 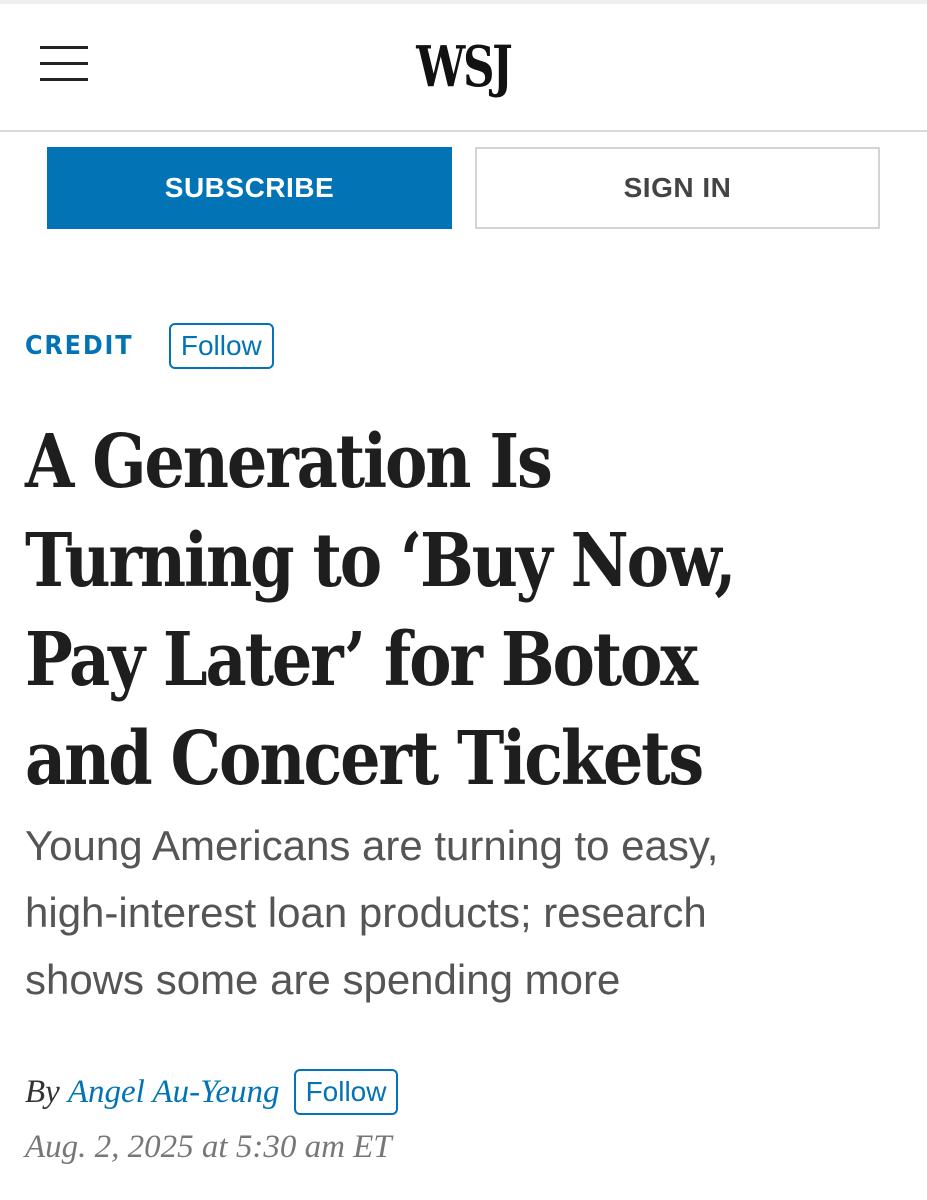 I want to click on hamburger-menu-icon, so click(x=64, y=64).